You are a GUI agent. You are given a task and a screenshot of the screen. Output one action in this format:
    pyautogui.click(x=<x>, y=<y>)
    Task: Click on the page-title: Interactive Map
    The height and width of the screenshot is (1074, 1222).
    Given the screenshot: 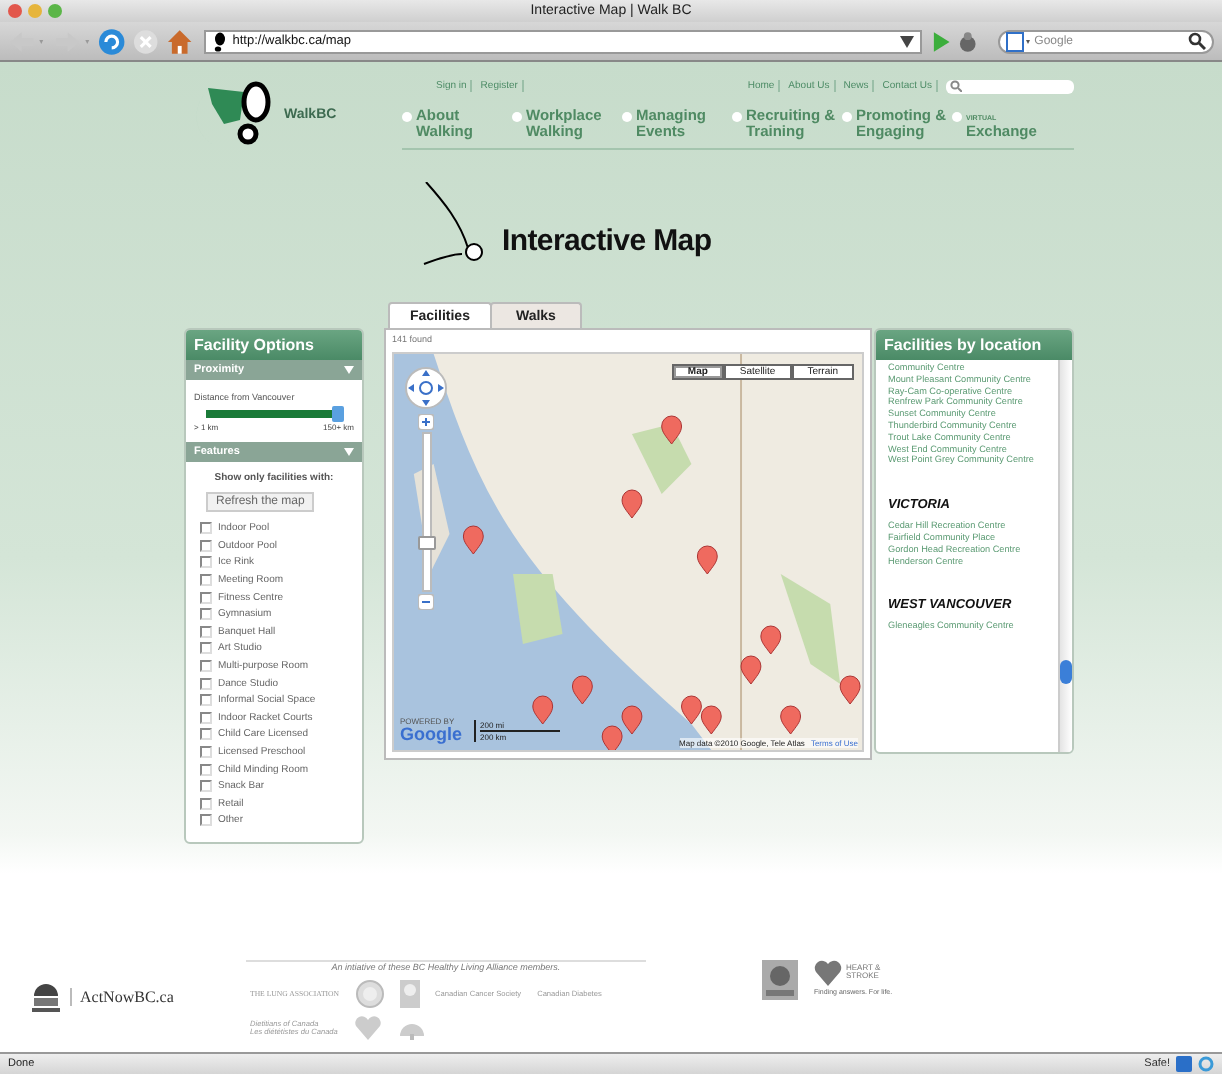 What is the action you would take?
    pyautogui.click(x=607, y=241)
    